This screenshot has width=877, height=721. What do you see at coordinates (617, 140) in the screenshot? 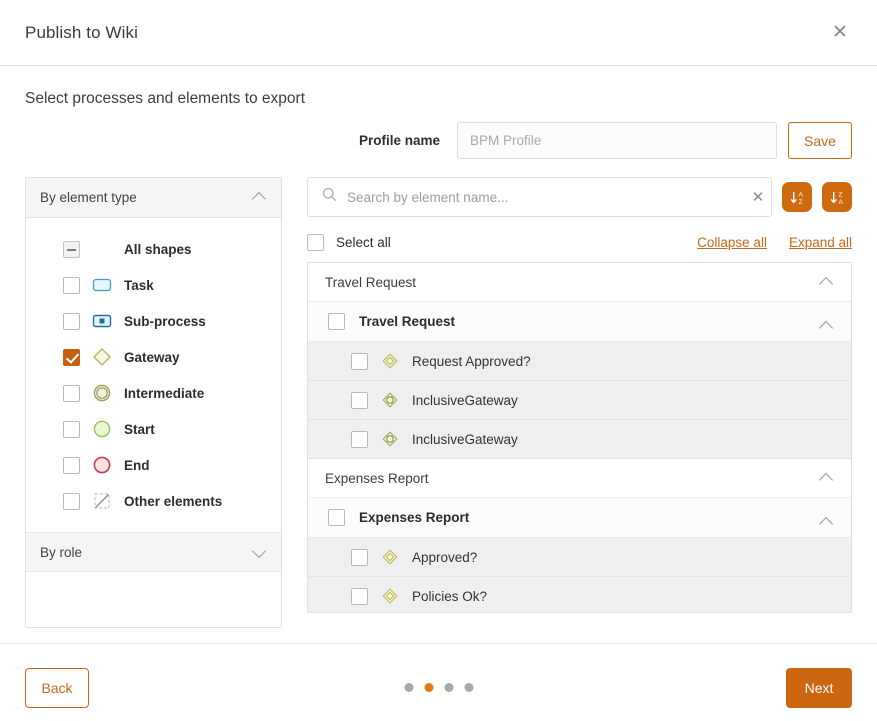
I see `profile-name-input` at bounding box center [617, 140].